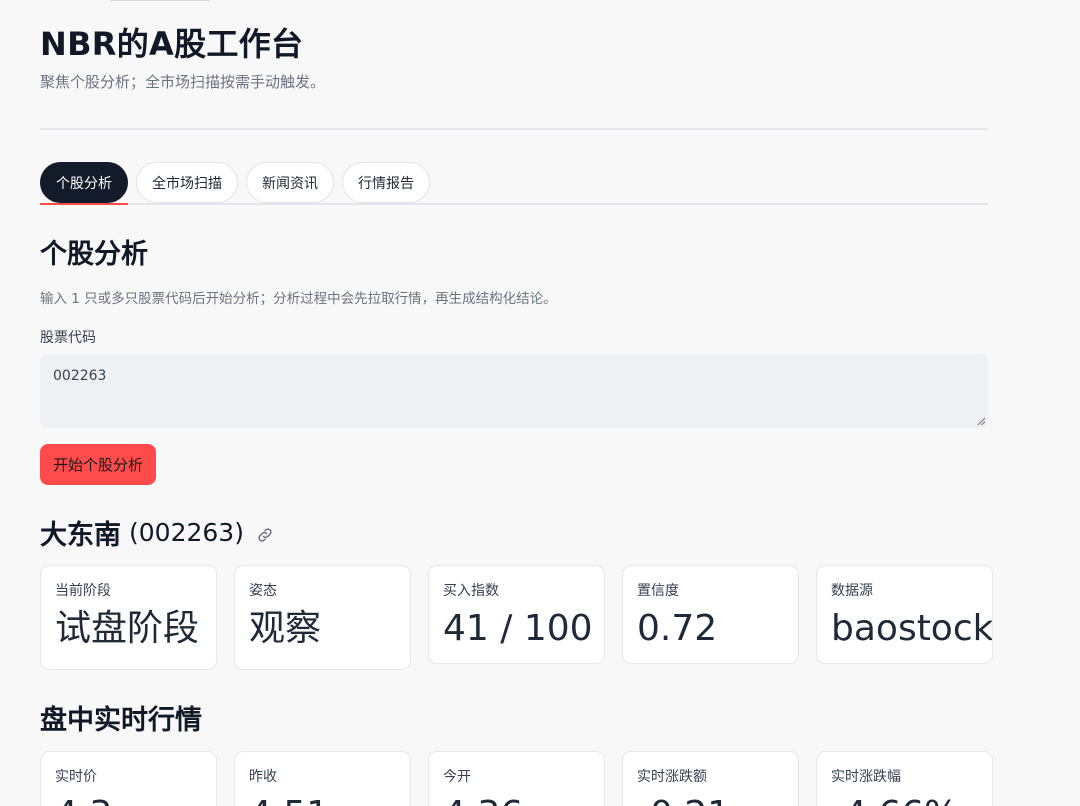 This screenshot has width=1080, height=806. I want to click on metric-card-buy-index: 买入指数 41 / 100, so click(516, 614).